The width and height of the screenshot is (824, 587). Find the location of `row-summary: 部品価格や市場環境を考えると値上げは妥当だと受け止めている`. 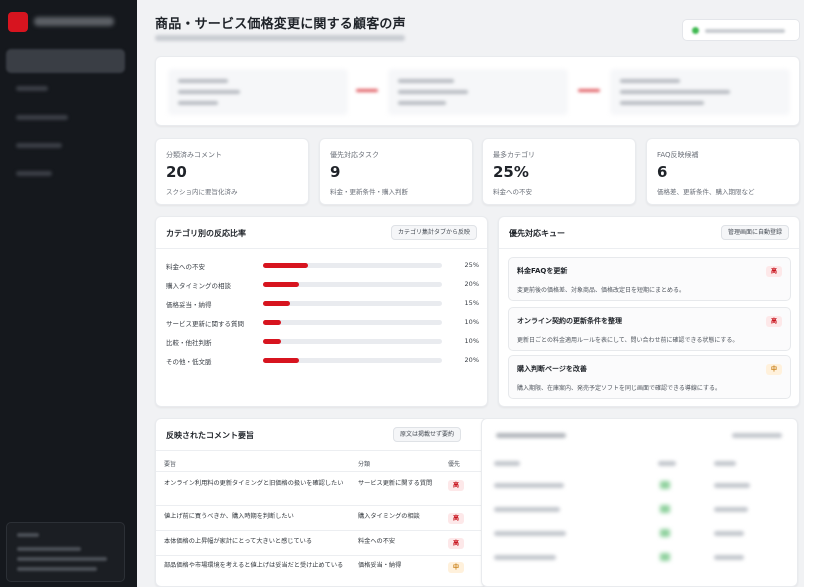

row-summary: 部品価格や市場環境を考えると値上げは妥当だと受け止めている is located at coordinates (254, 565).